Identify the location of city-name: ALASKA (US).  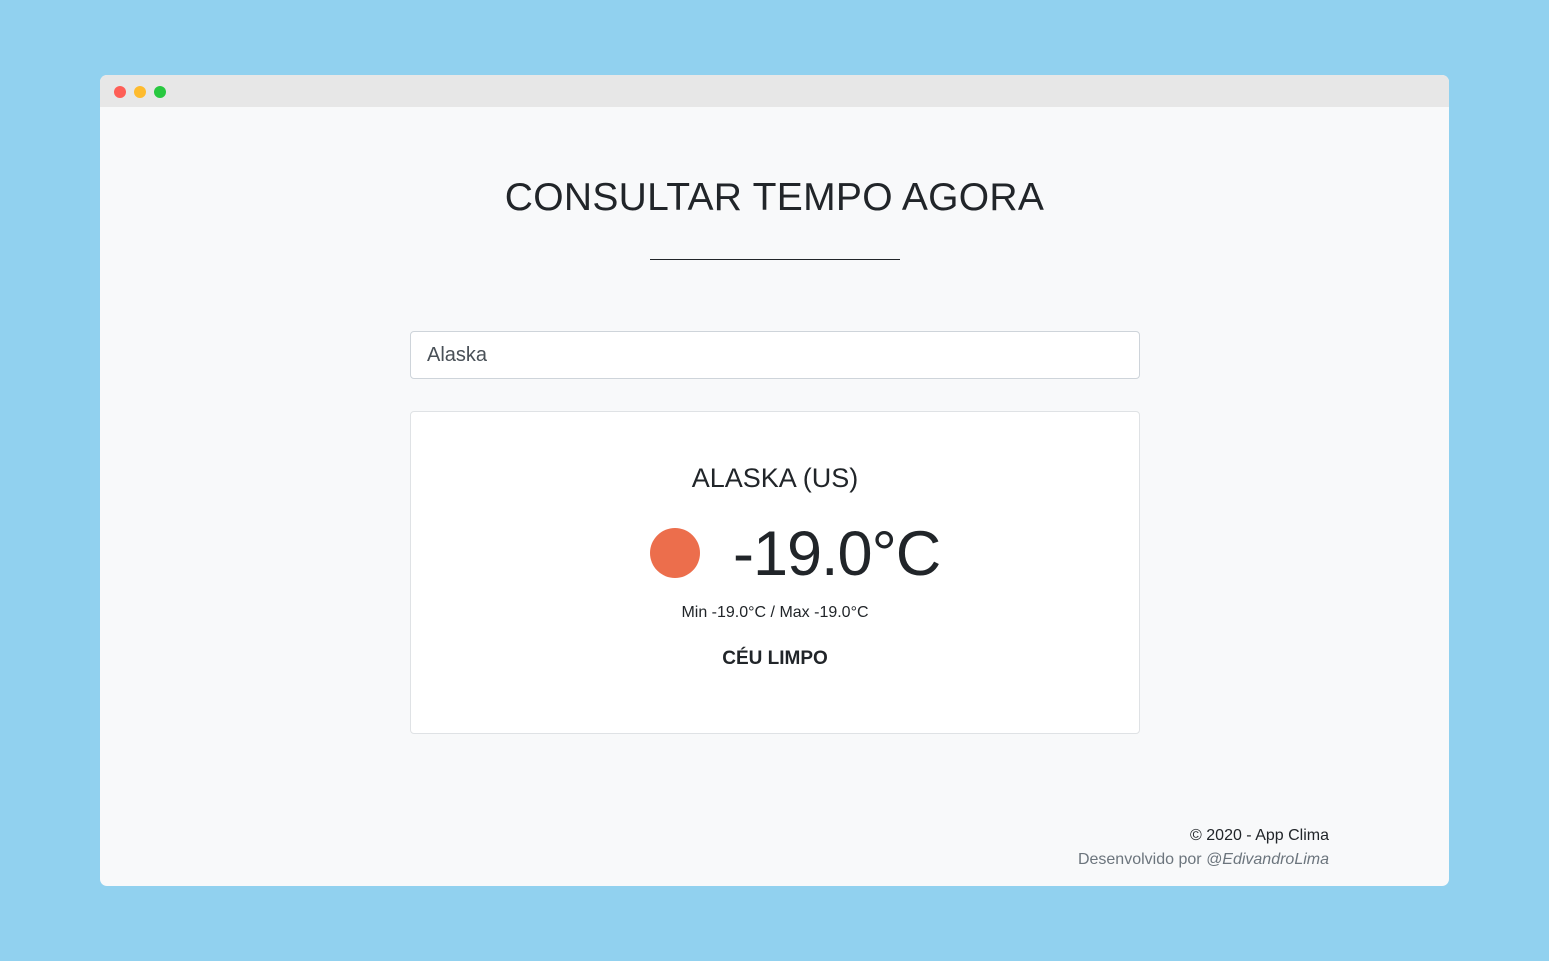
(775, 478).